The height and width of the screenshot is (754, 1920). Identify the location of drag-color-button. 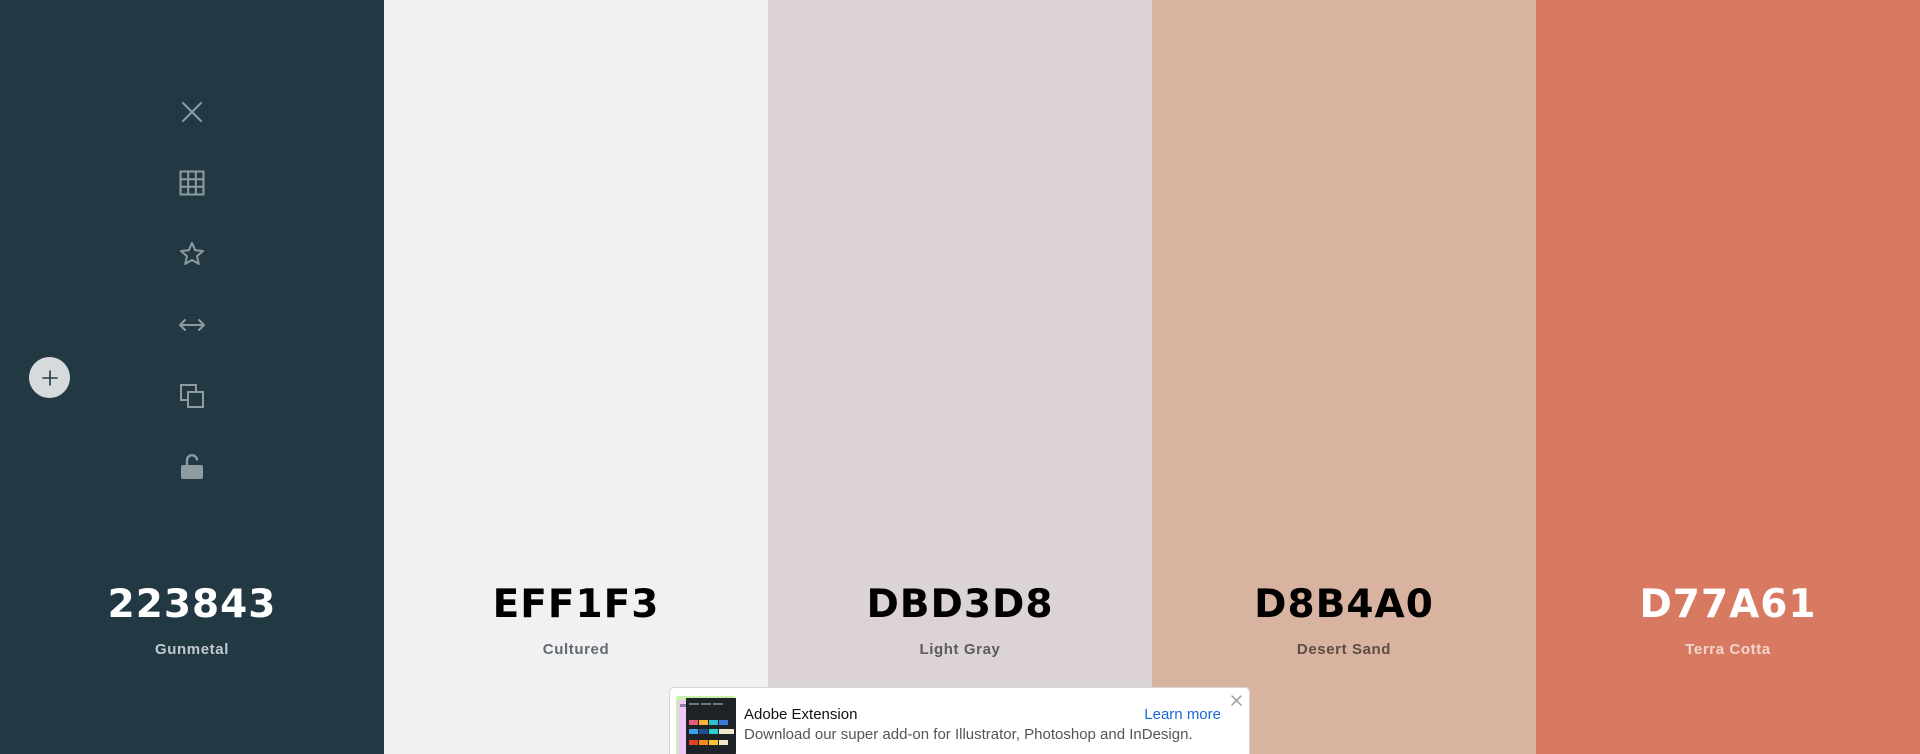
(192, 325).